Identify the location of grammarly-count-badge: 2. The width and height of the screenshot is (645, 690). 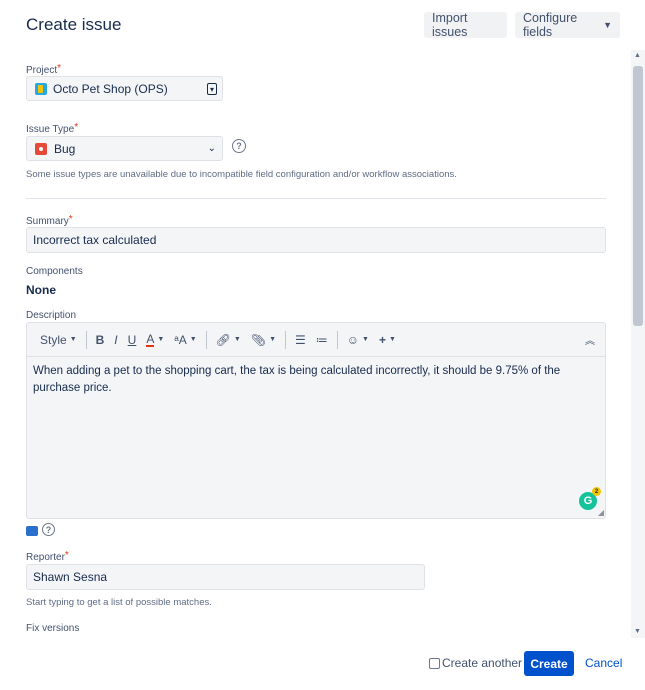
(596, 491).